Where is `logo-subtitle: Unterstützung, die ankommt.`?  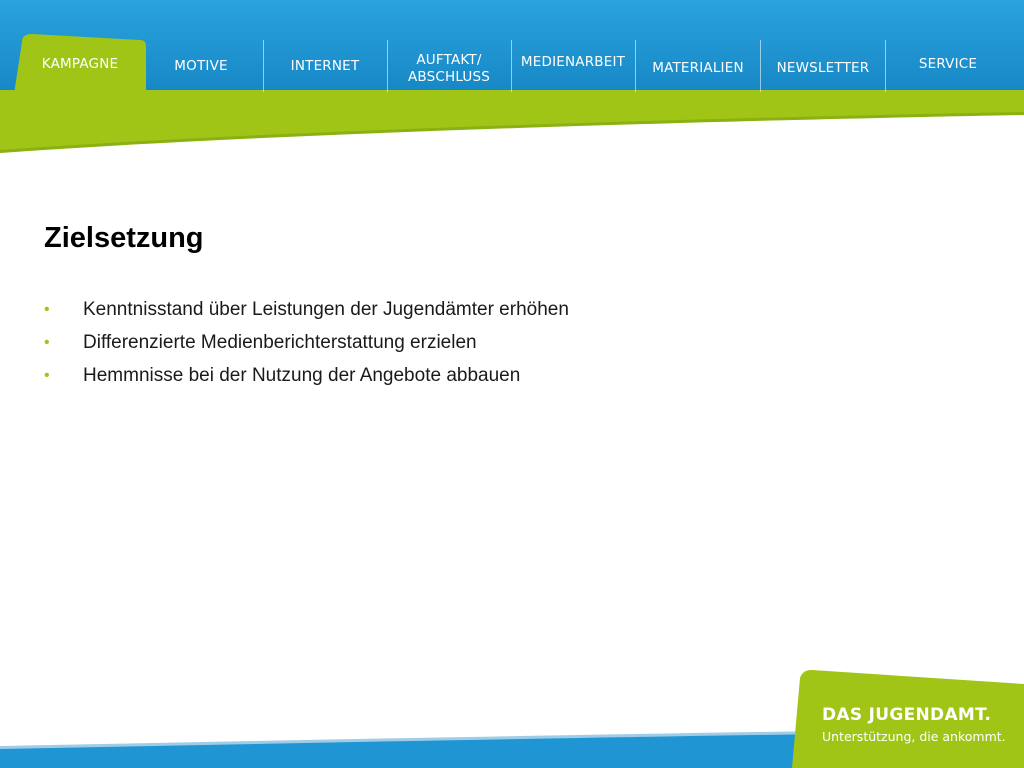
logo-subtitle: Unterstützung, die ankommt. is located at coordinates (914, 736).